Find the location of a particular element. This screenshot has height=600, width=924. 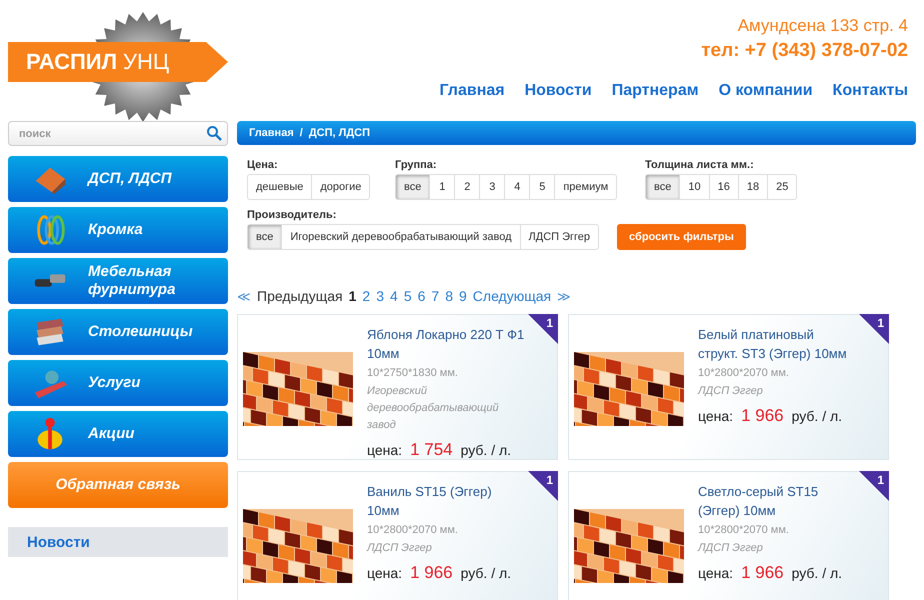

category-button: Столешницы is located at coordinates (118, 332).